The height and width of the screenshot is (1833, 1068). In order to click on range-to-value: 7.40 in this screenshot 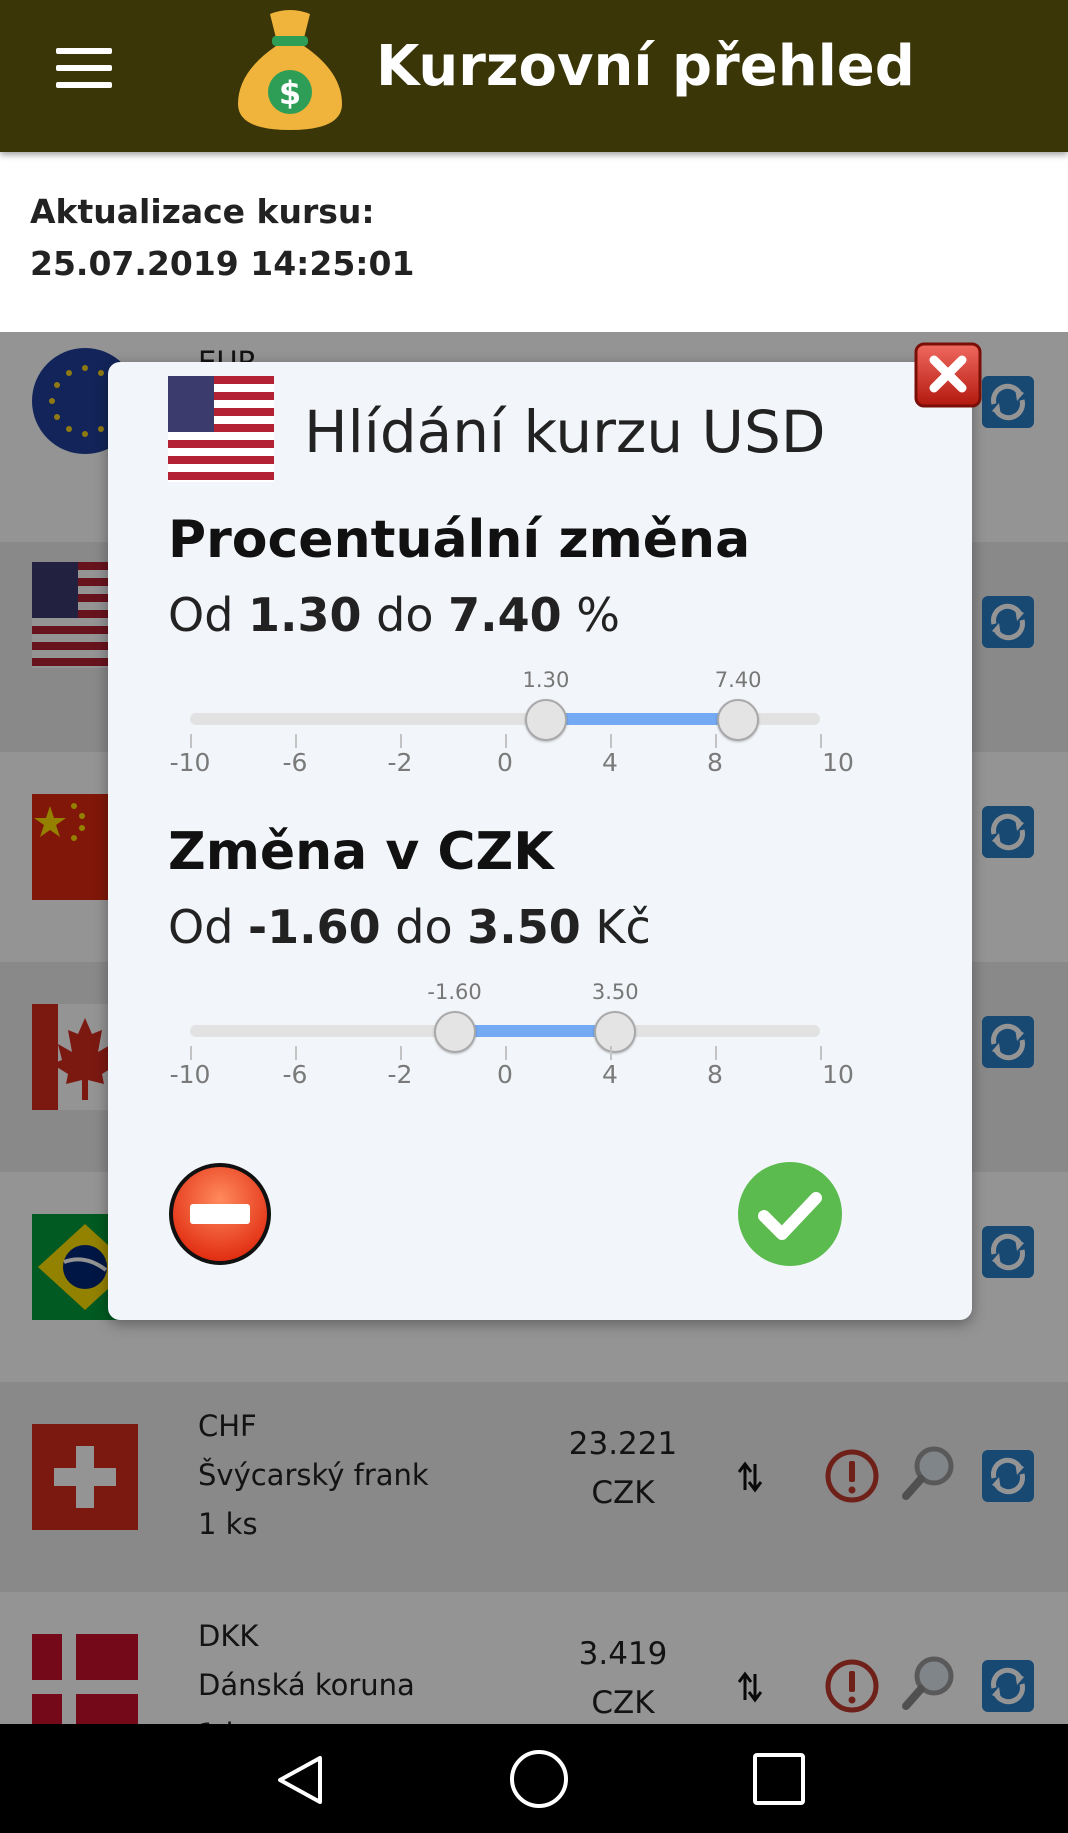, I will do `click(505, 615)`.